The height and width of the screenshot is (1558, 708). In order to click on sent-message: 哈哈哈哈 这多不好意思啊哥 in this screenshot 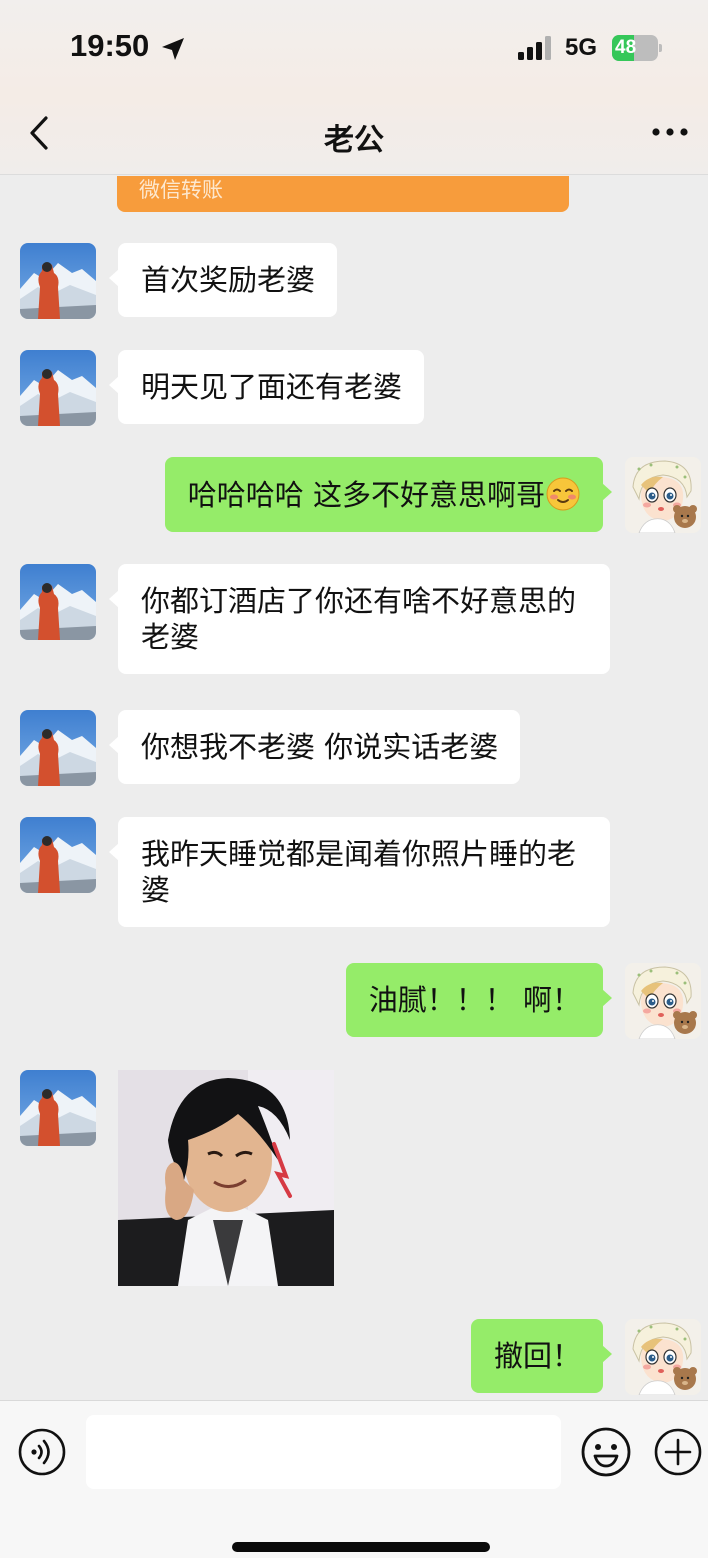, I will do `click(388, 494)`.